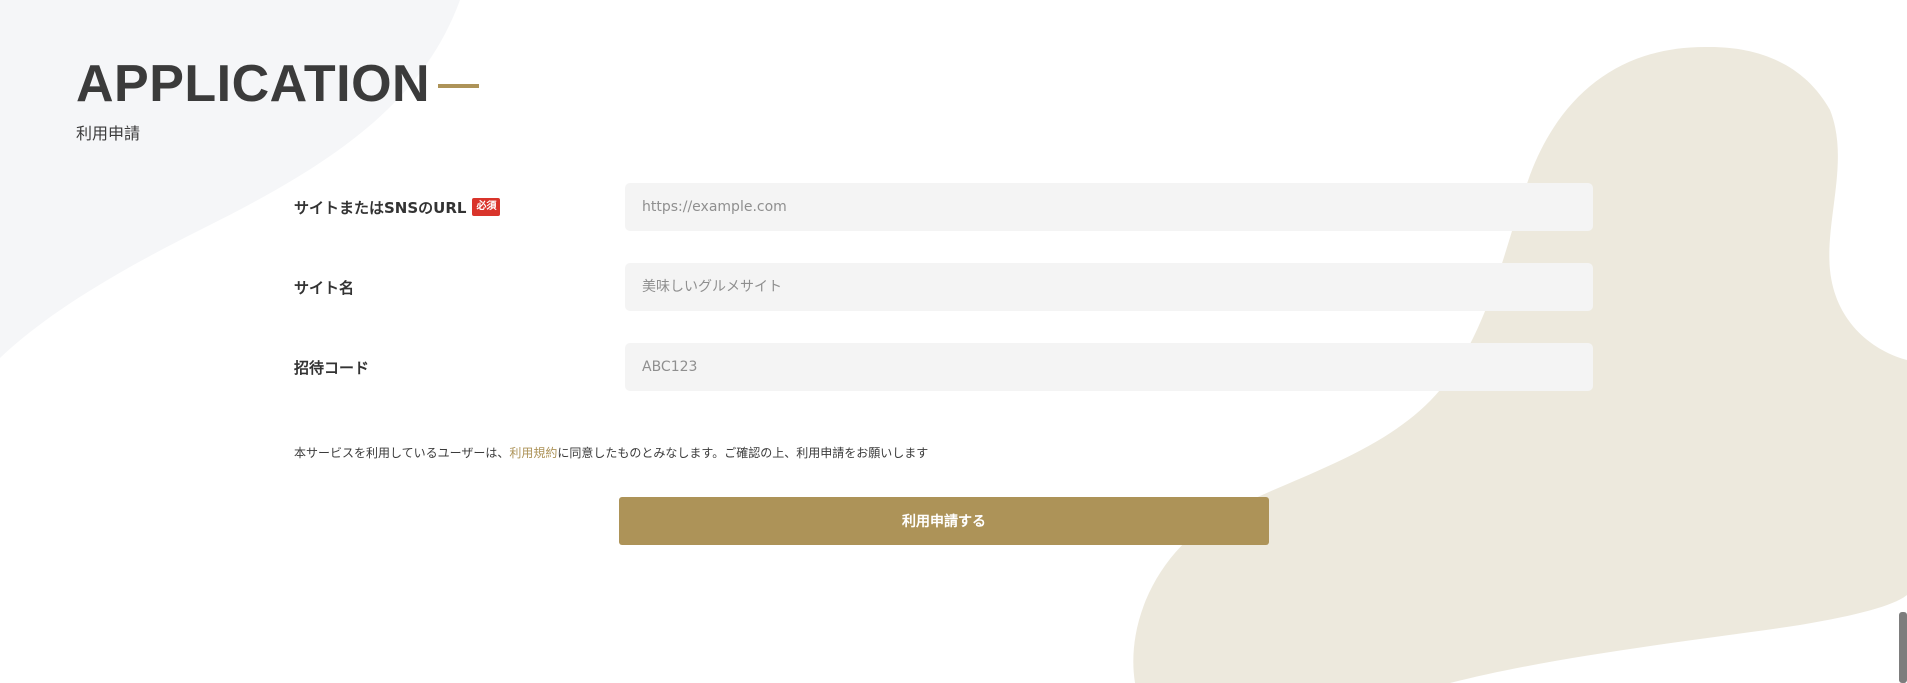 This screenshot has width=1907, height=683. I want to click on invite-code-input, so click(1109, 367).